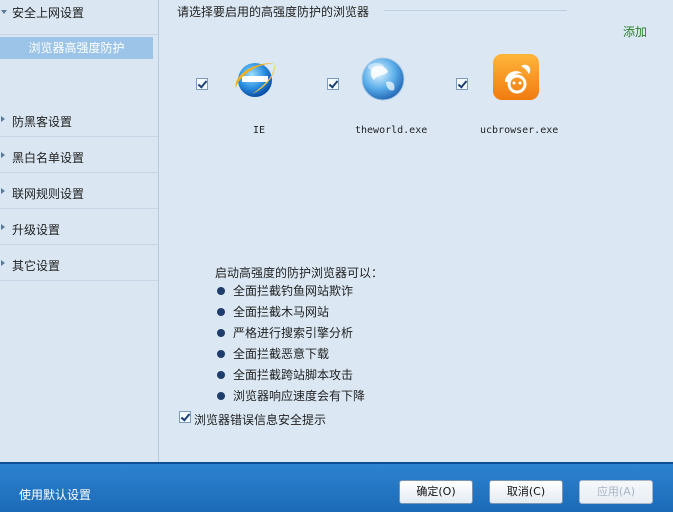  What do you see at coordinates (336, 487) in the screenshot?
I see `footer-bar: 使用默认设置 确定(O) 取消(C) 应用(A)` at bounding box center [336, 487].